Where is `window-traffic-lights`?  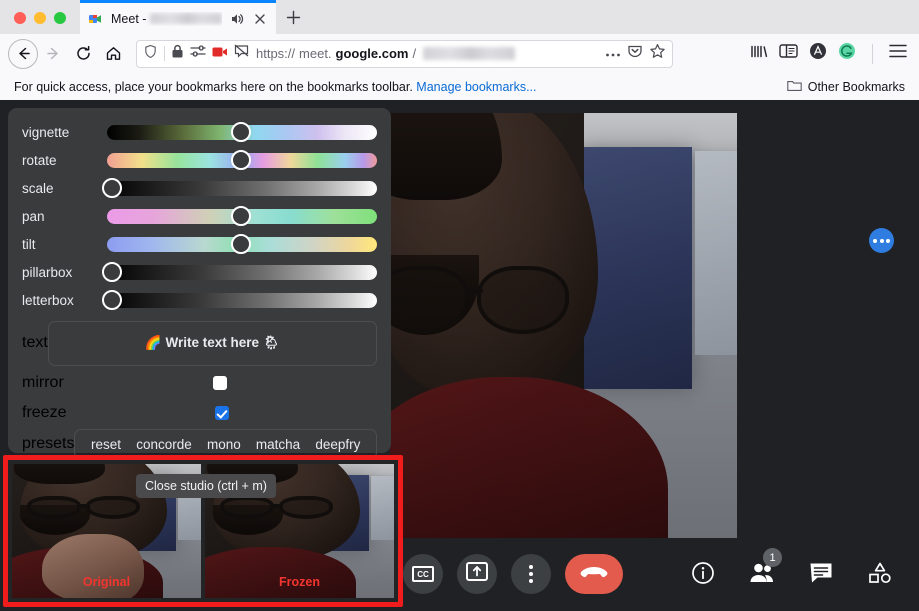
window-traffic-lights is located at coordinates (40, 23).